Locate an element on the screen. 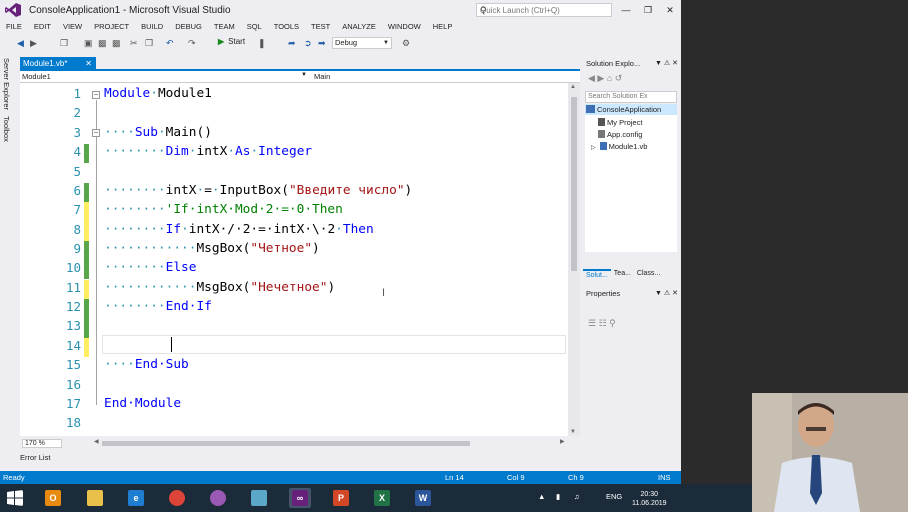 The height and width of the screenshot is (512, 908). menu-test: TEST is located at coordinates (320, 27).